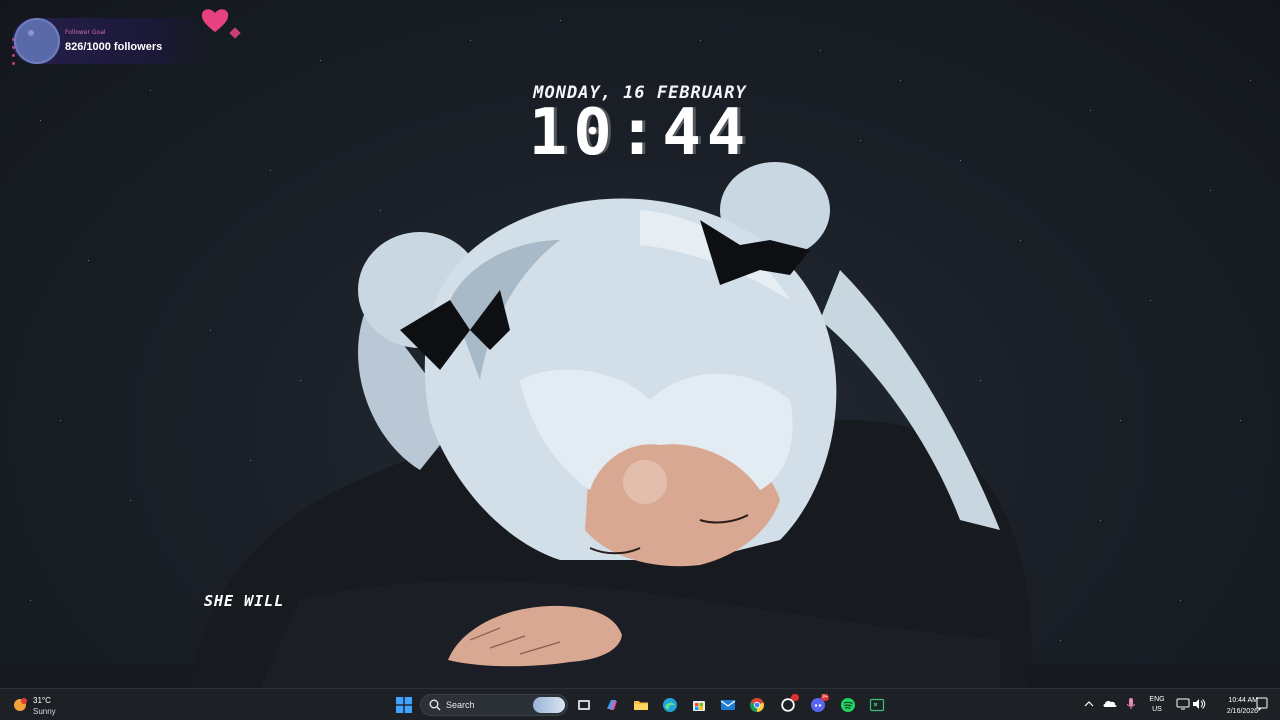 The image size is (1280, 720). Describe the element at coordinates (244, 601) in the screenshot. I see `lyric-text: SHE WILL` at that location.